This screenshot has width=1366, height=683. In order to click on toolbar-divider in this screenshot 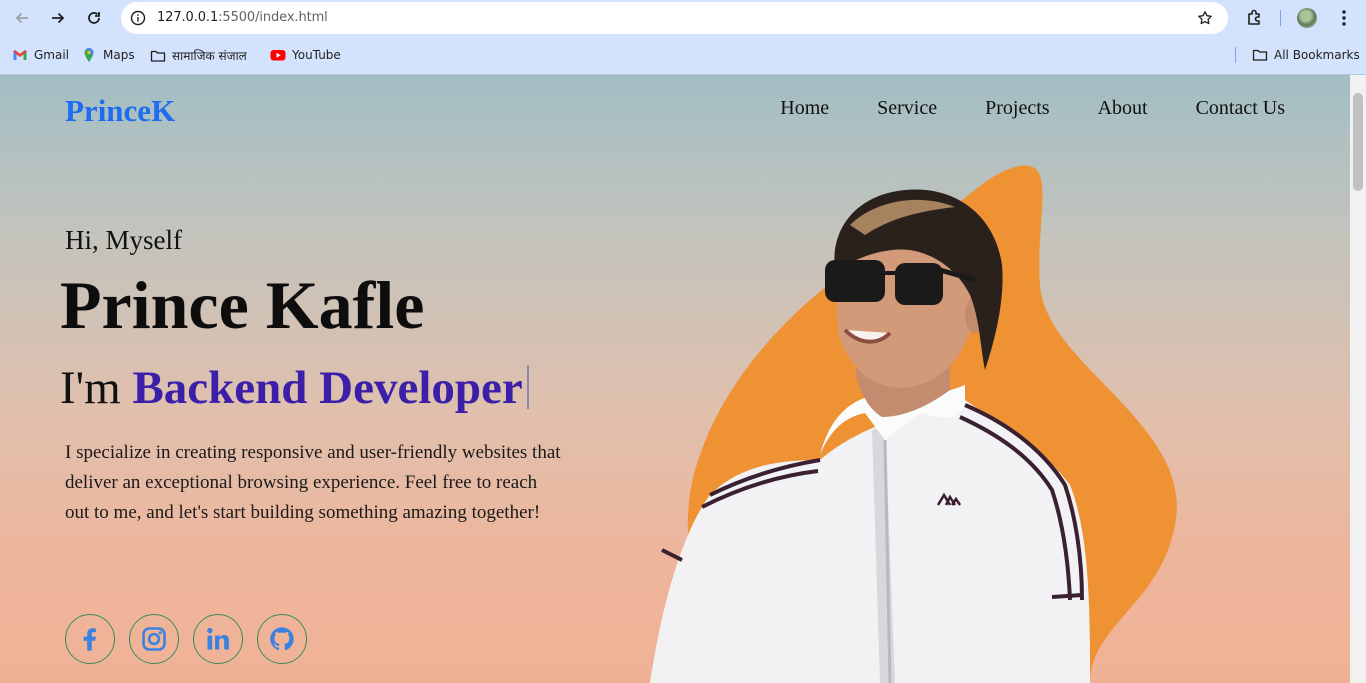, I will do `click(1280, 18)`.